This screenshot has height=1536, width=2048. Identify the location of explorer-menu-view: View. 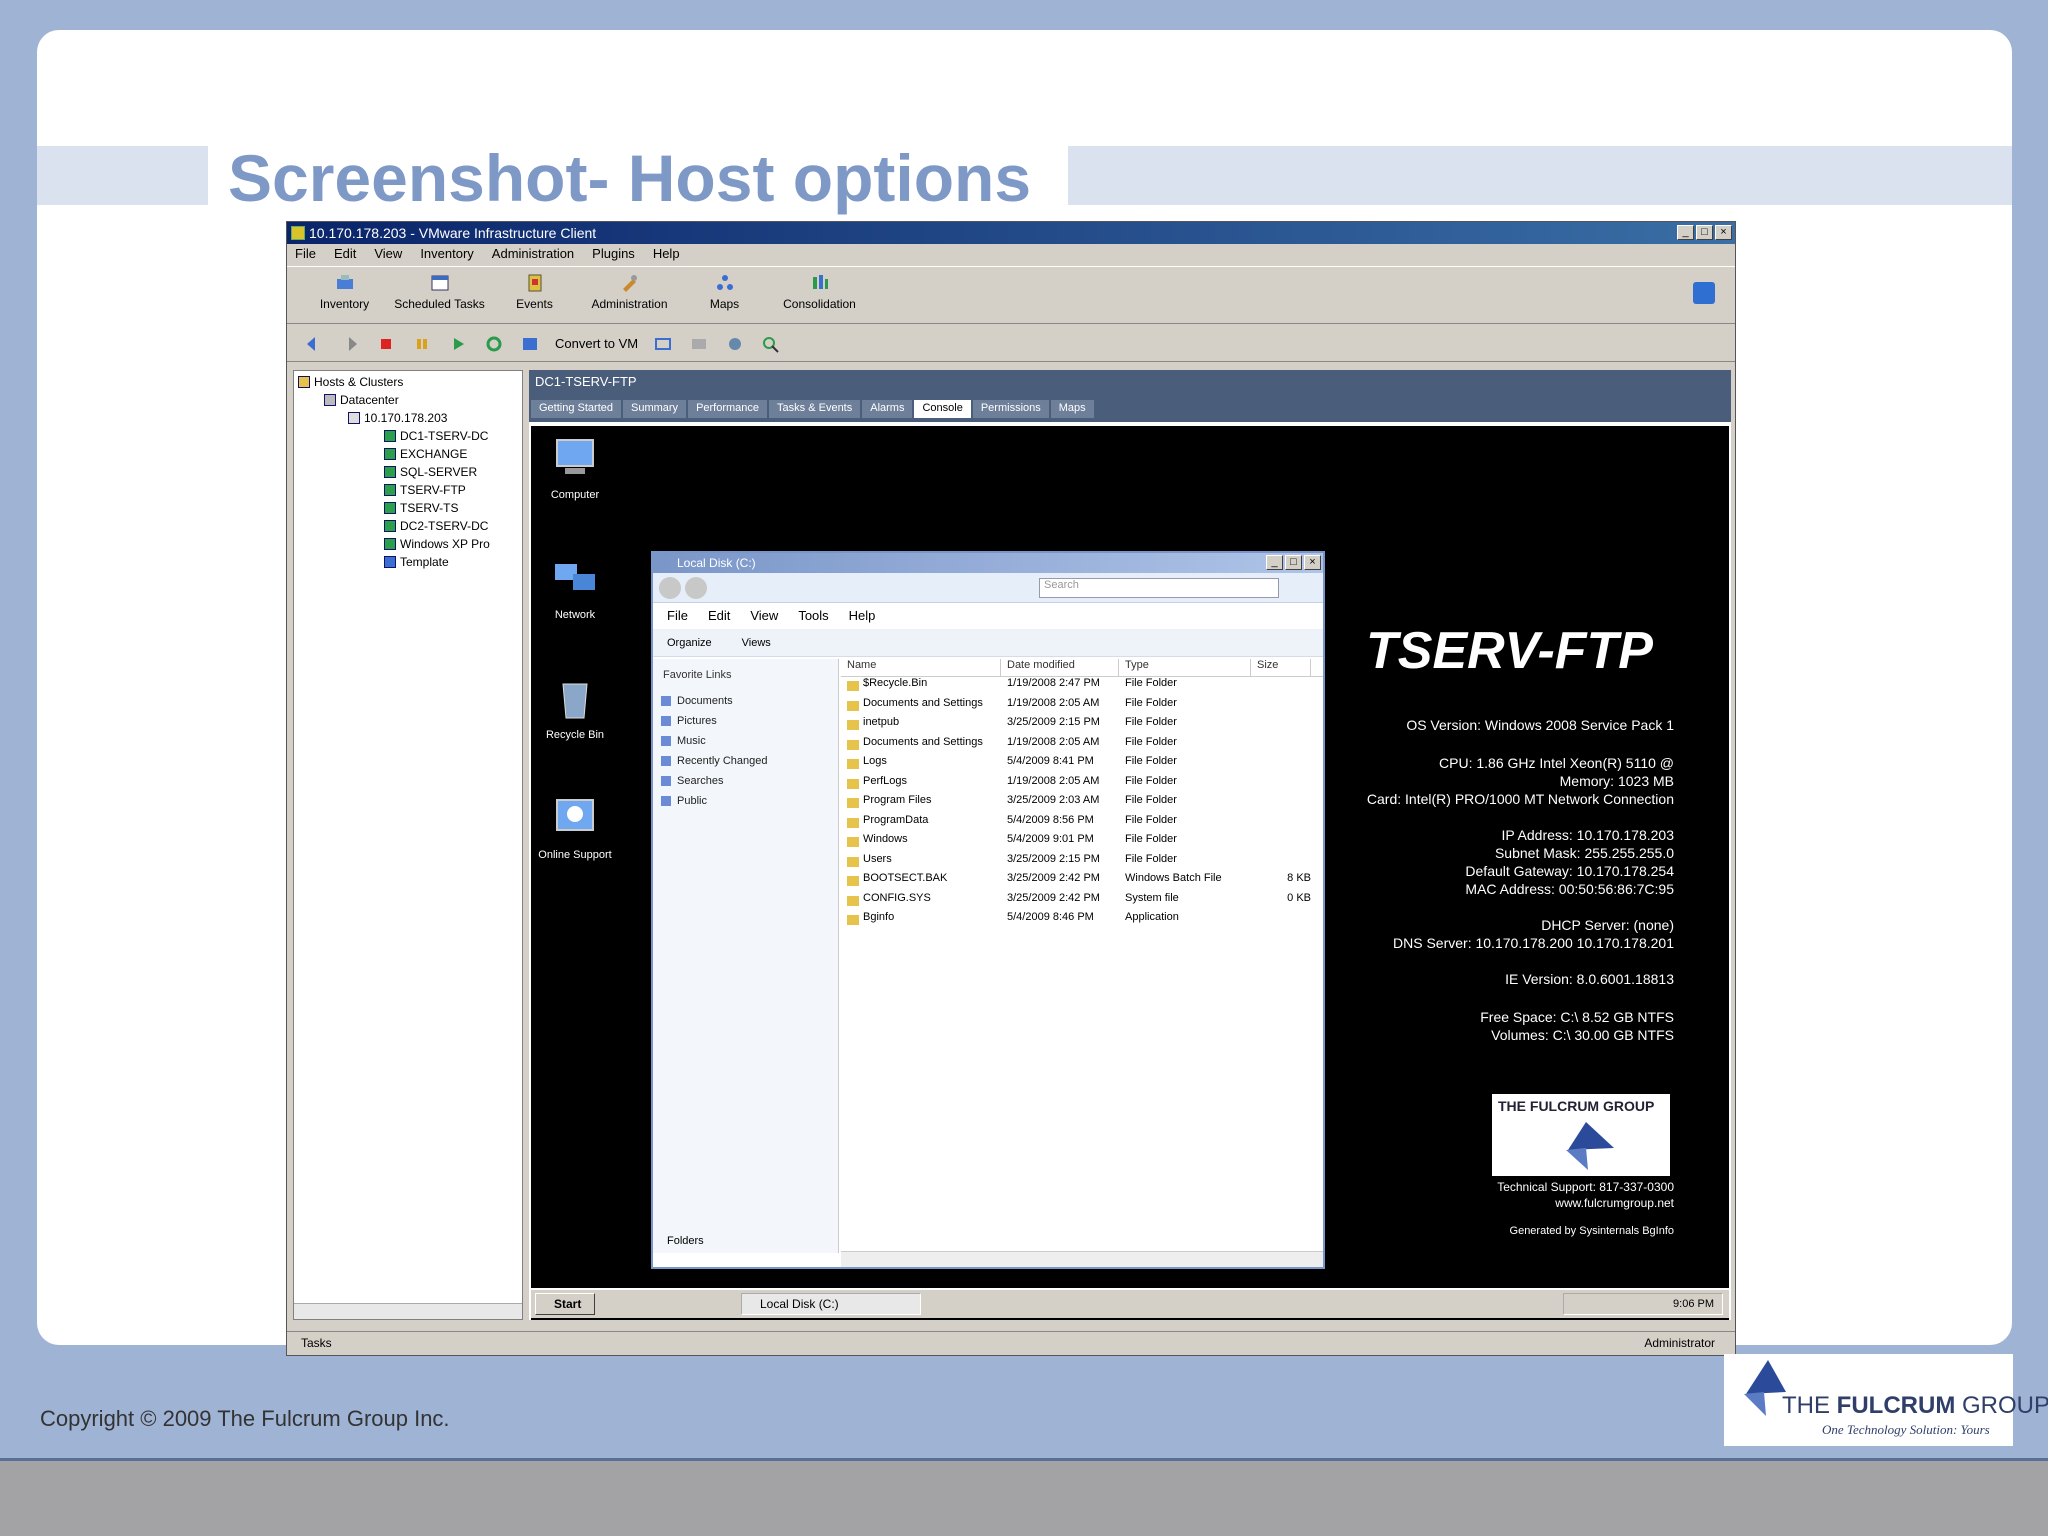
(764, 616).